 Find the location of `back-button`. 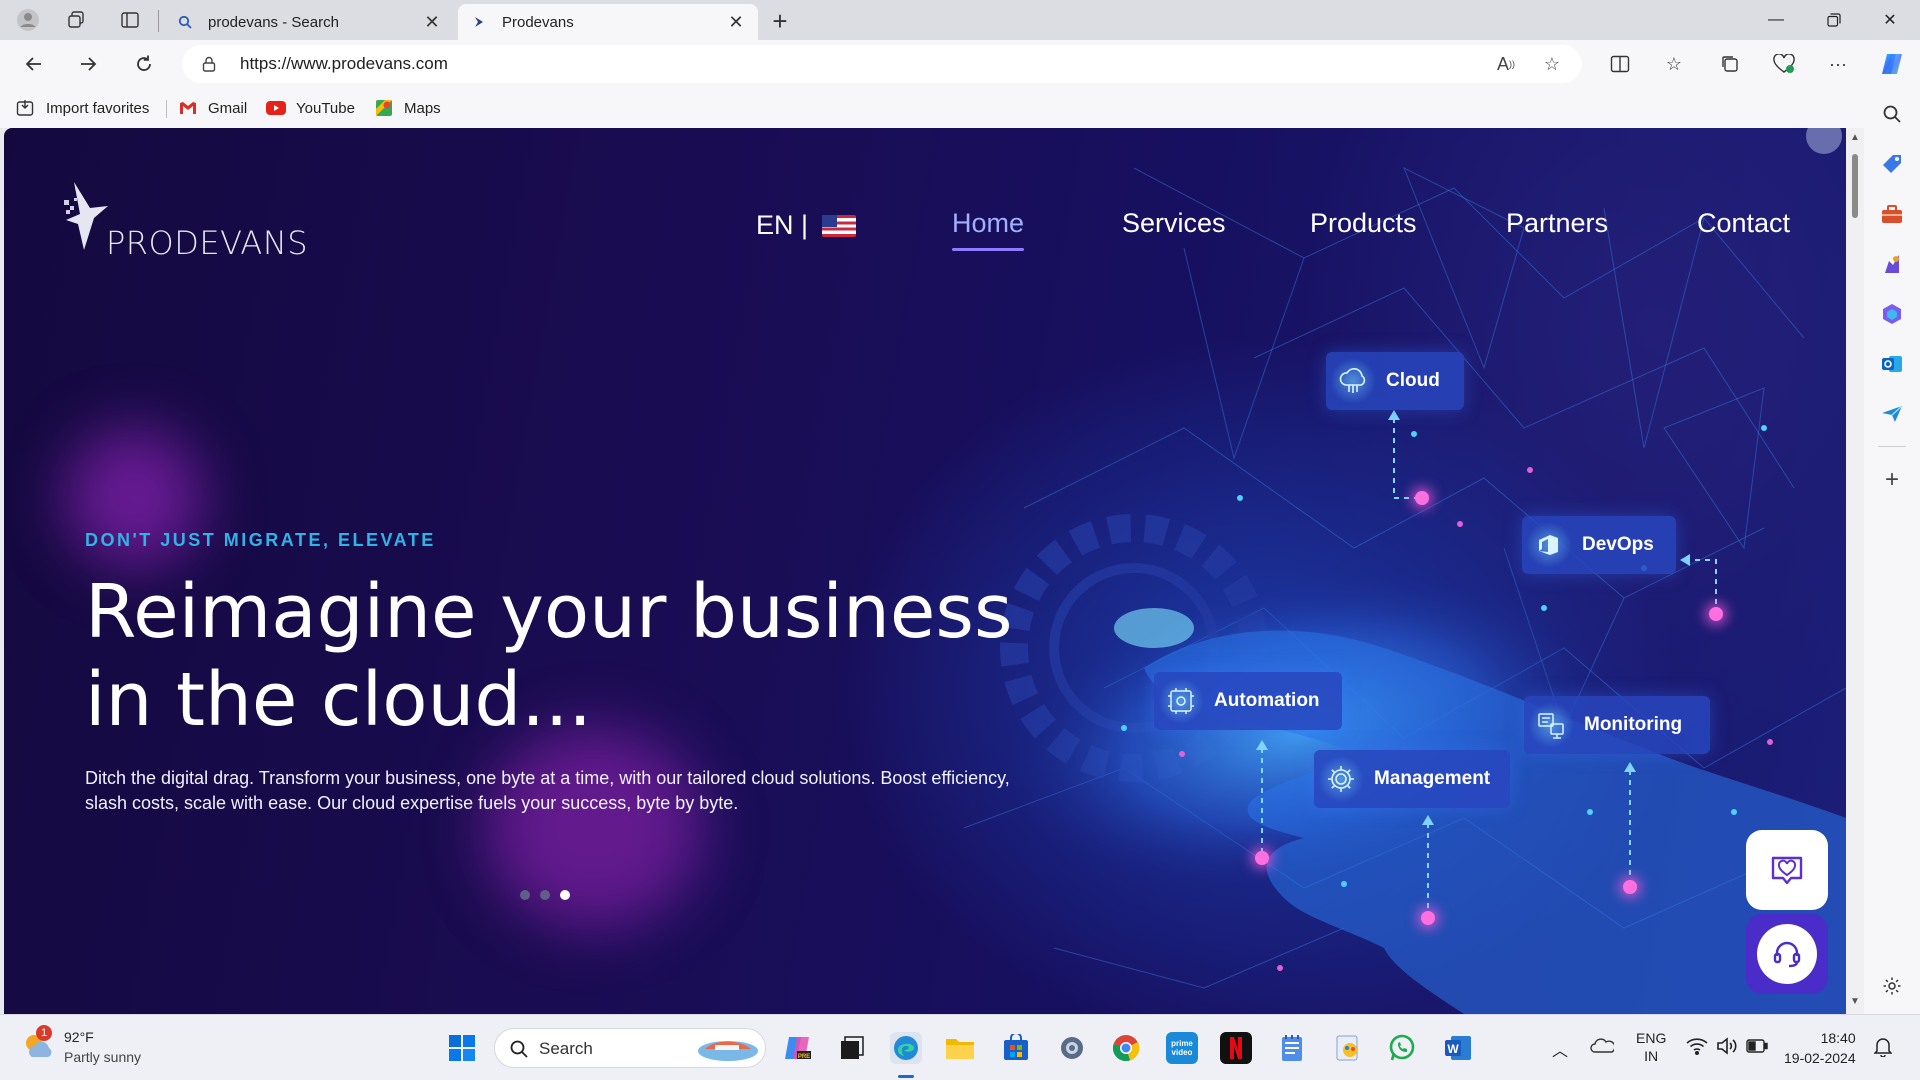

back-button is located at coordinates (34, 64).